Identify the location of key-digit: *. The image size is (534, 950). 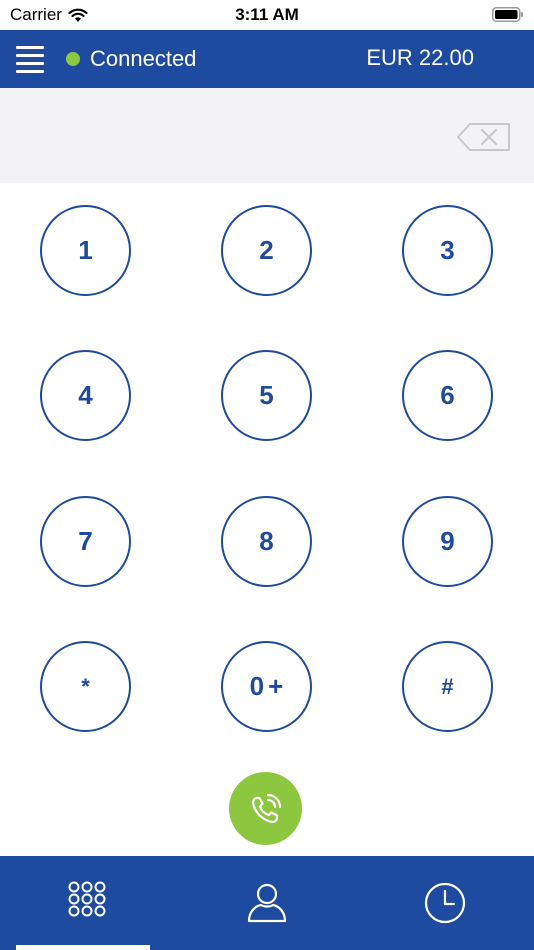
(85, 686).